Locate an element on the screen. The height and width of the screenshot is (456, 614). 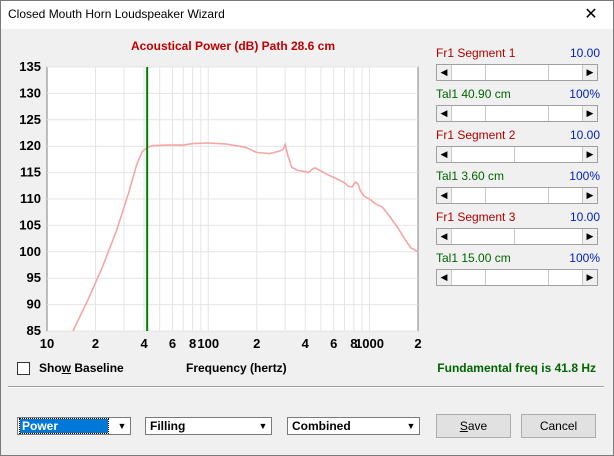
y-tick-label: 125 is located at coordinates (30, 119).